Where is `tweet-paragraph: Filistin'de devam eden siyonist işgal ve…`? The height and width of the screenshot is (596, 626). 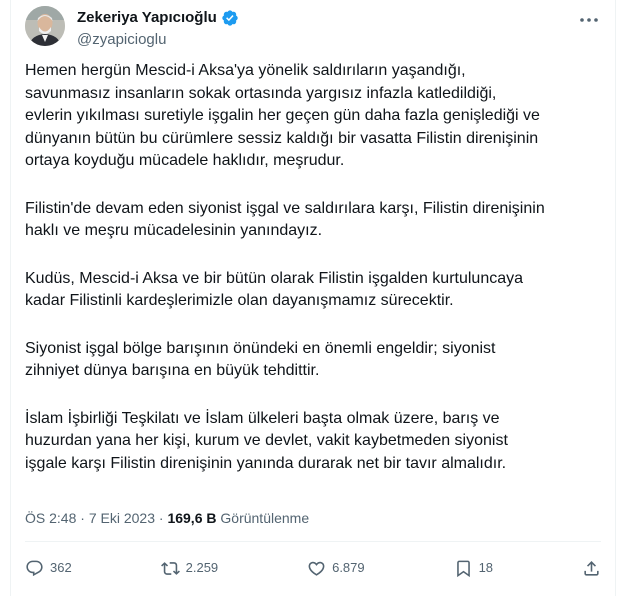
tweet-paragraph: Filistin'de devam eden siyonist işgal ve… is located at coordinates (285, 219).